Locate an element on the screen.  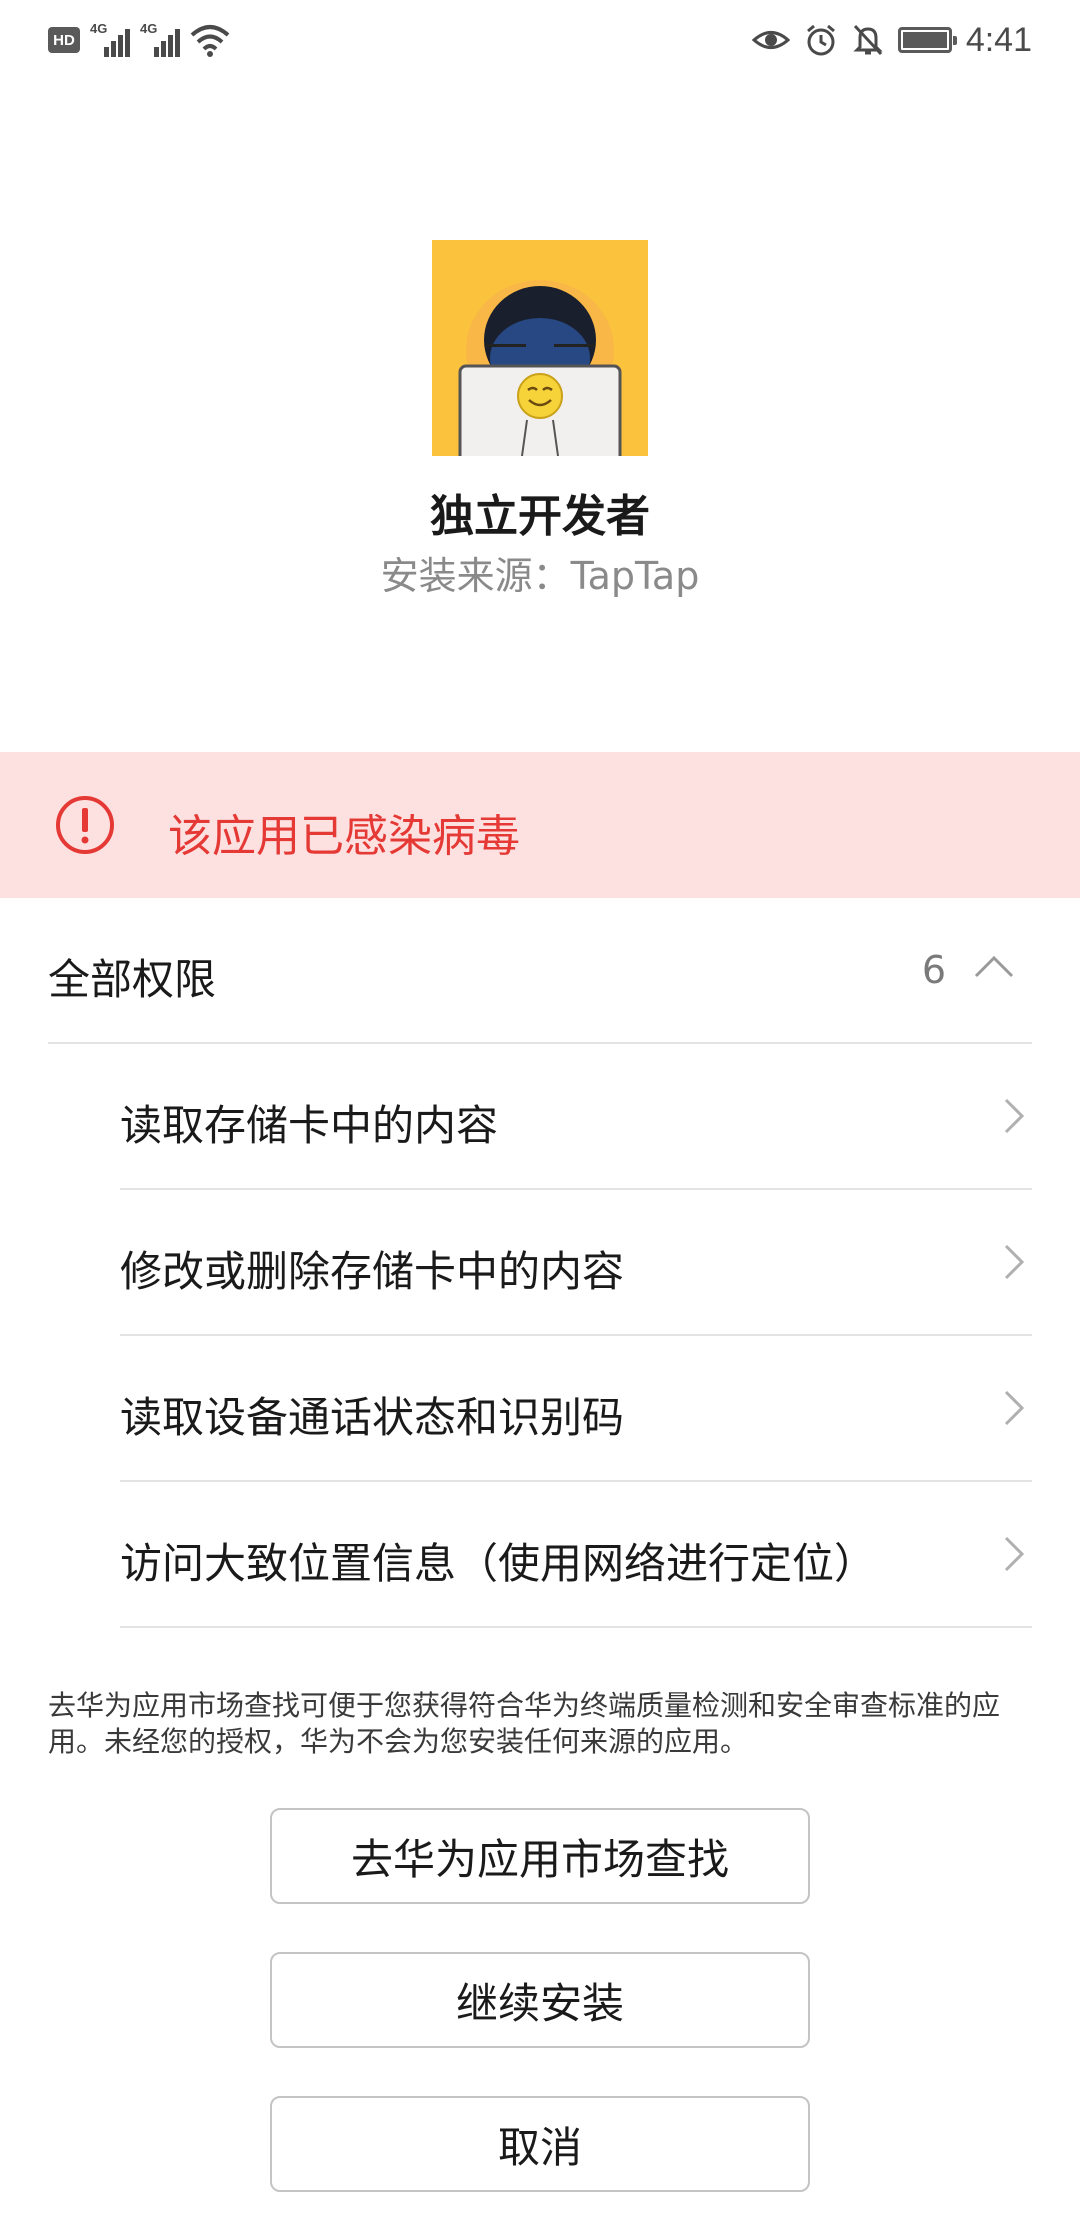
status-time: 4:41 is located at coordinates (998, 39).